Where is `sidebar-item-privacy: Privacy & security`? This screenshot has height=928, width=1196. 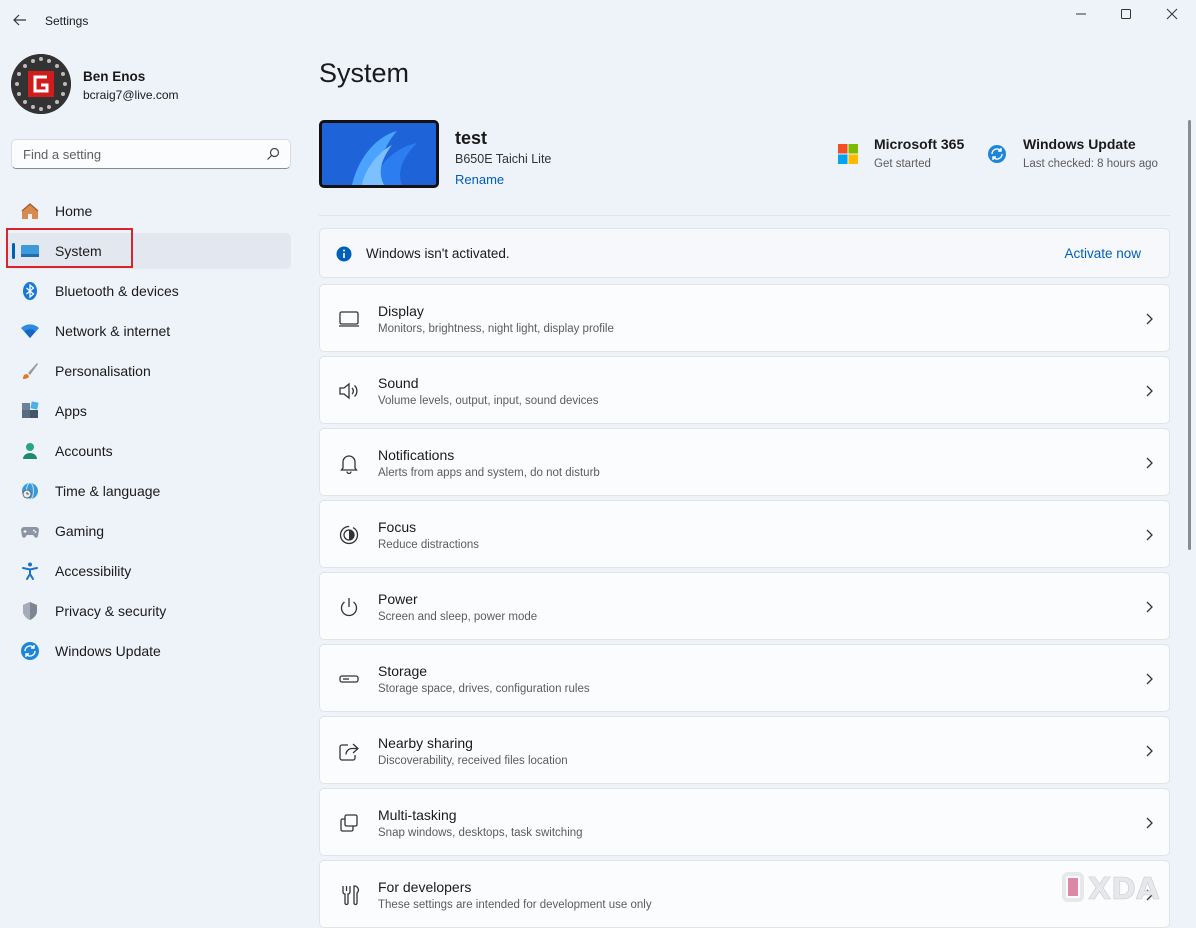
sidebar-item-privacy: Privacy & security is located at coordinates (148, 611).